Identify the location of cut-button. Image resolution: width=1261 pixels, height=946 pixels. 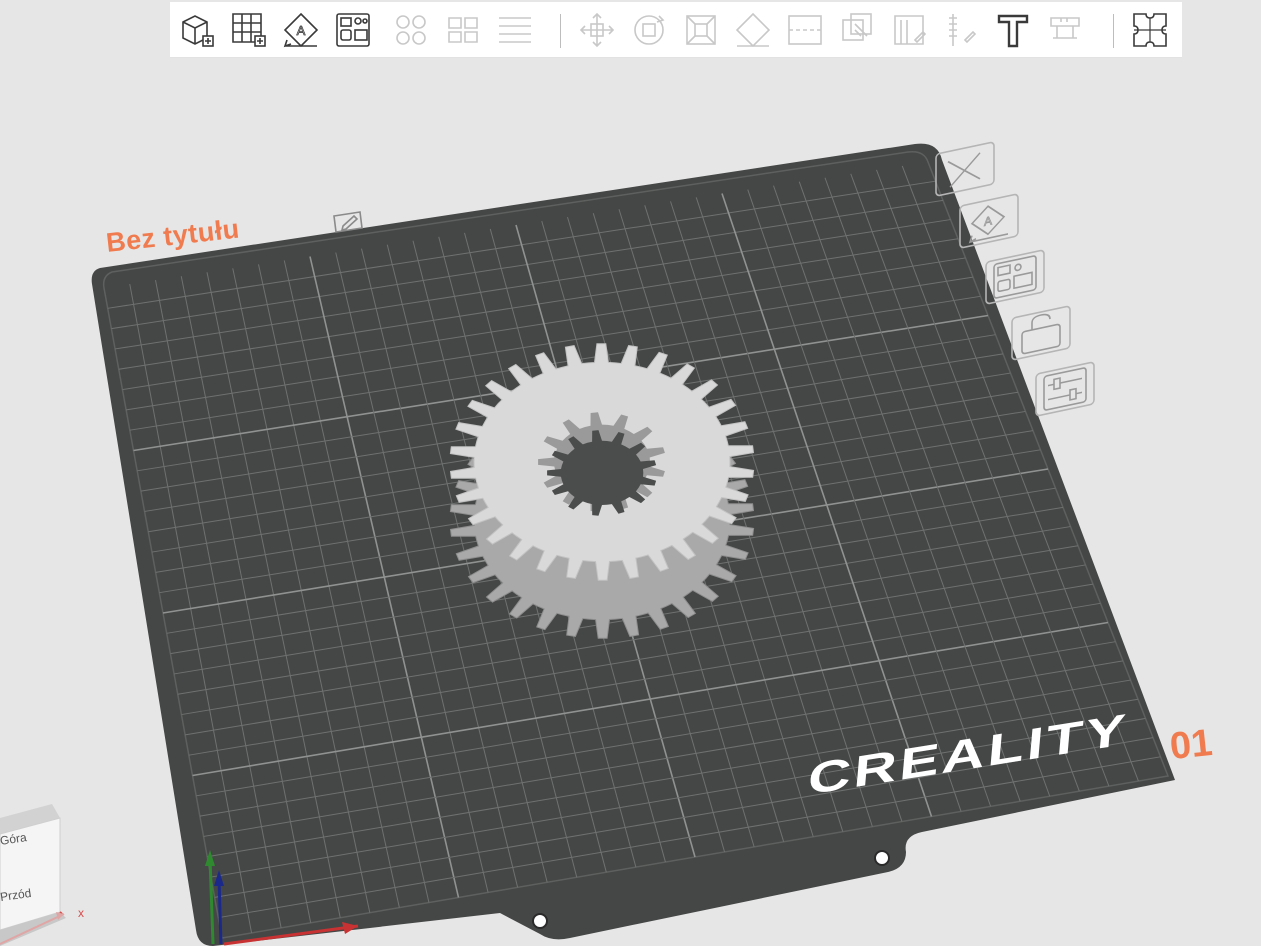
(805, 30).